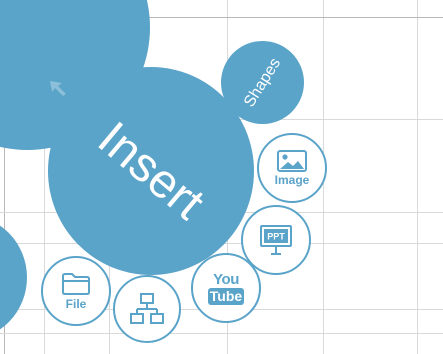  Describe the element at coordinates (226, 296) in the screenshot. I see `youtube-icon-tube: Tube` at that location.